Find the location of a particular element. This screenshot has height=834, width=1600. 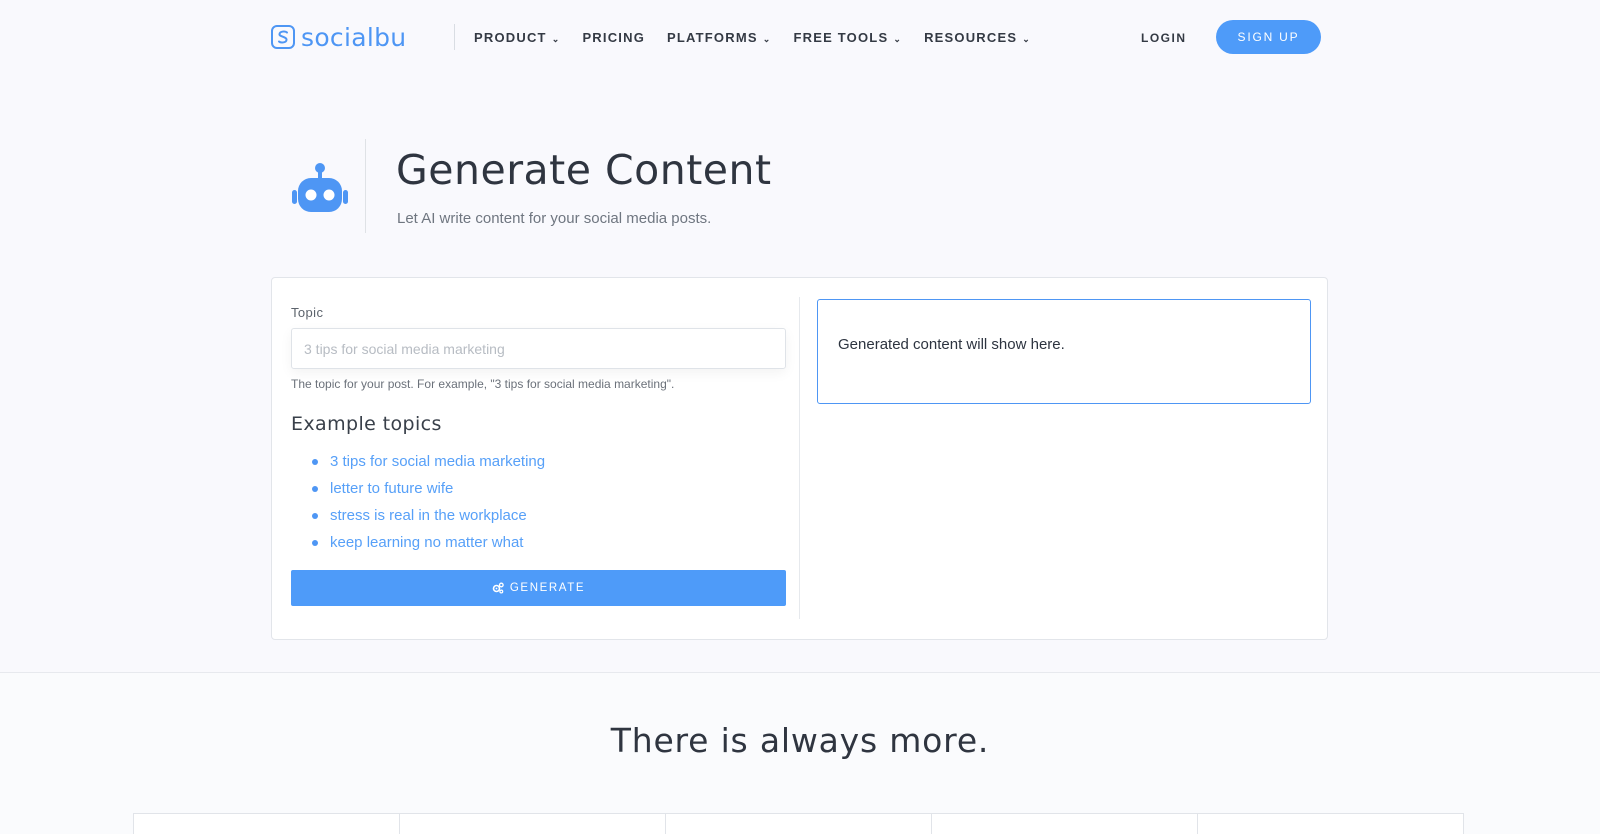

feature-tiles is located at coordinates (798, 823).